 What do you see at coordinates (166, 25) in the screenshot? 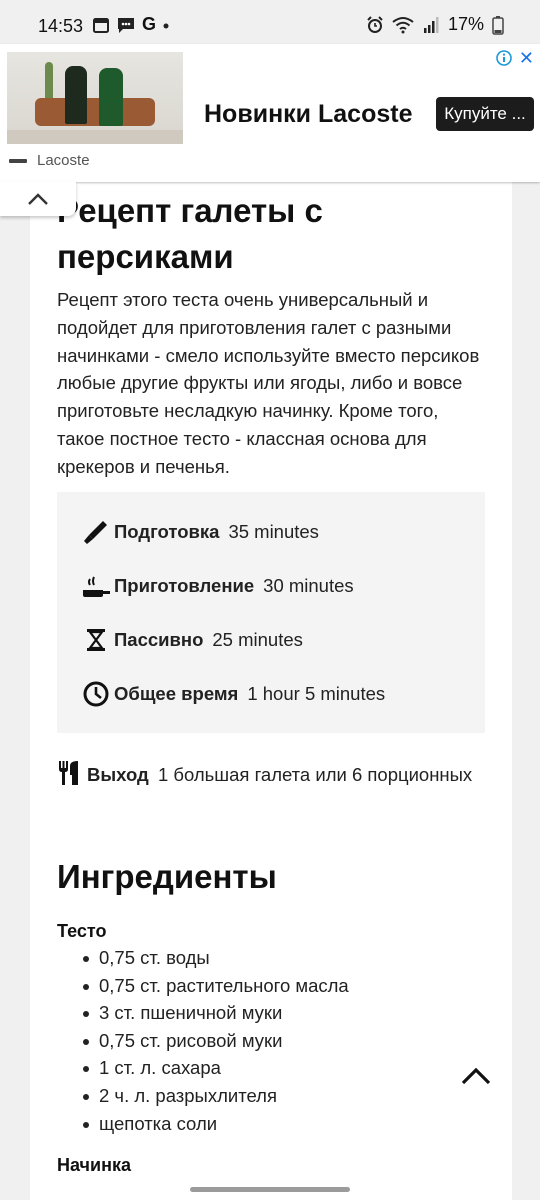
I see `dot-icon` at bounding box center [166, 25].